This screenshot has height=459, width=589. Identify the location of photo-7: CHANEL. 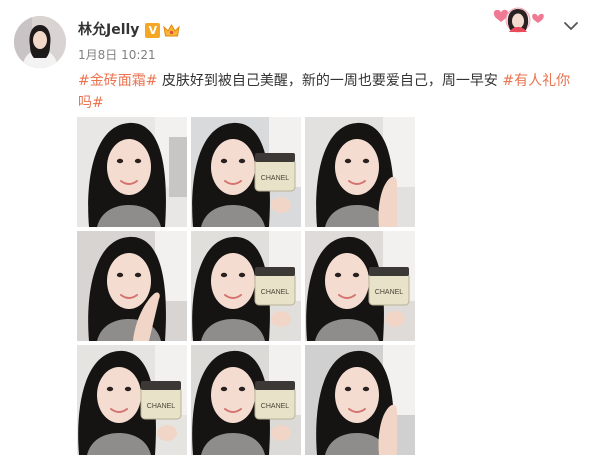
(132, 400).